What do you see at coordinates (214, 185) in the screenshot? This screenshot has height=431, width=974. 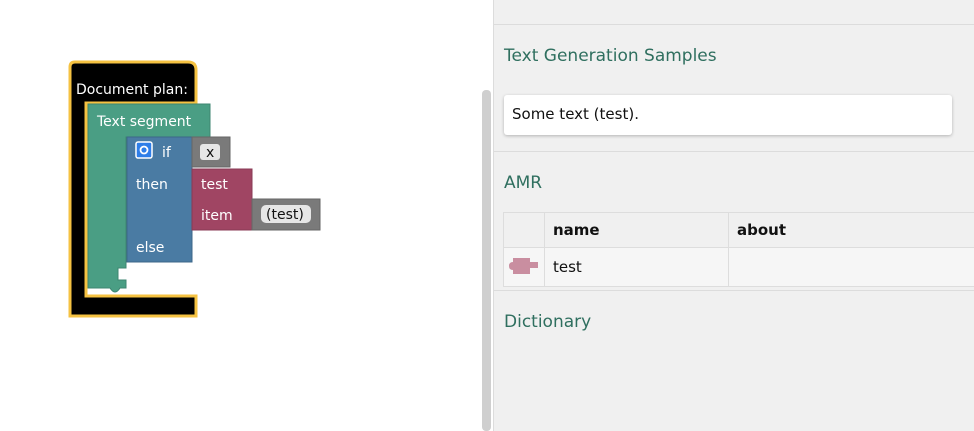 I see `amr-block-label: test` at bounding box center [214, 185].